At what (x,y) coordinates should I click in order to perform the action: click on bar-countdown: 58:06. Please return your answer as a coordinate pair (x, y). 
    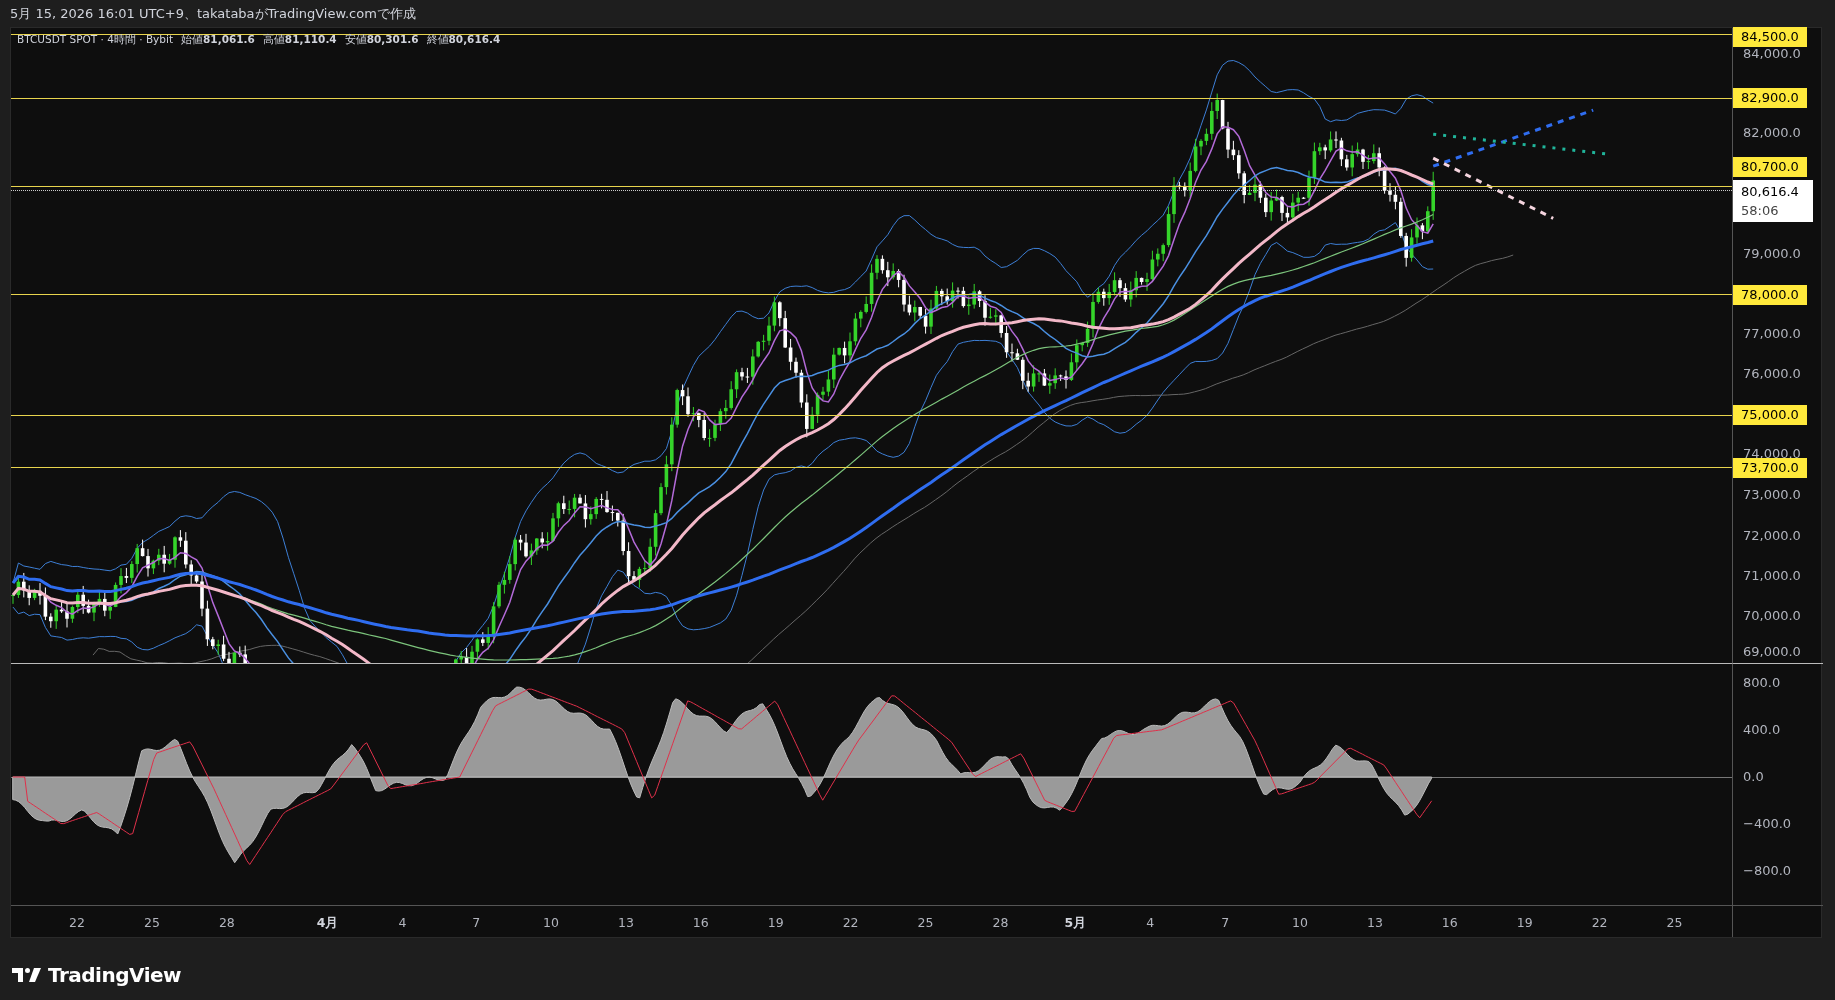
    Looking at the image, I should click on (1760, 211).